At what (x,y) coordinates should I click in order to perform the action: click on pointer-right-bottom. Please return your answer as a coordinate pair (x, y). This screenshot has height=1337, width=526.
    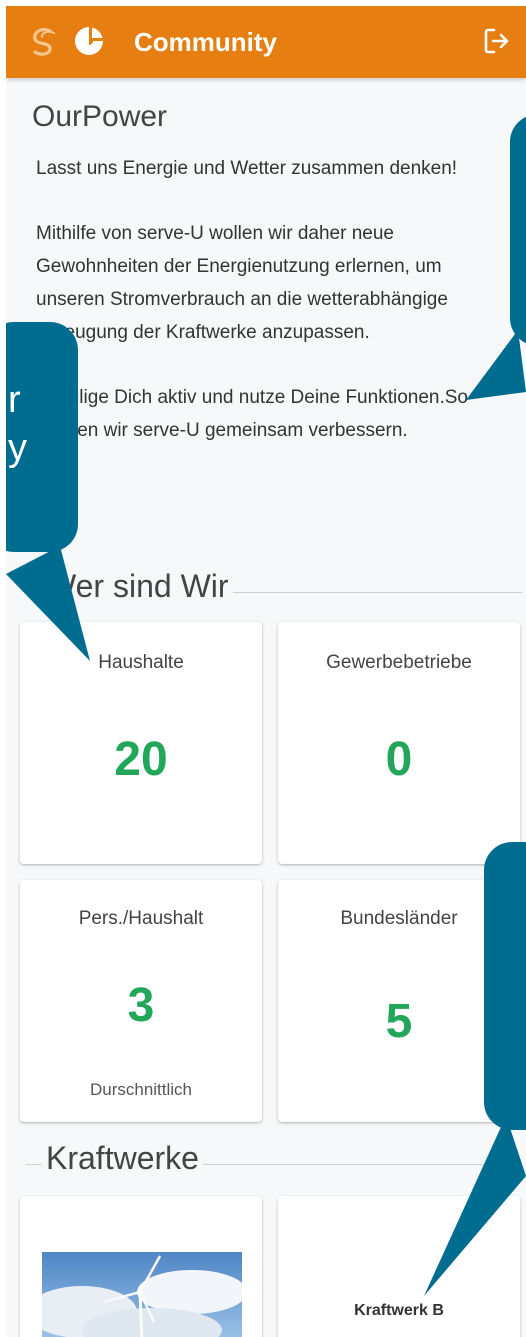
    Looking at the image, I should click on (475, 1206).